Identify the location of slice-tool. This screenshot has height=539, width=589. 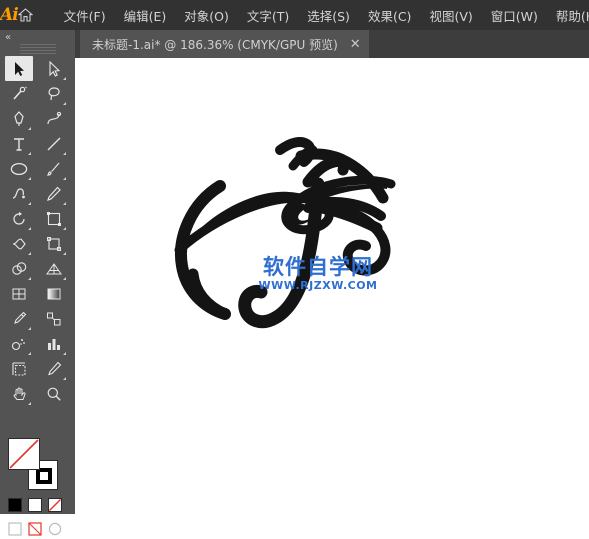
(54, 368).